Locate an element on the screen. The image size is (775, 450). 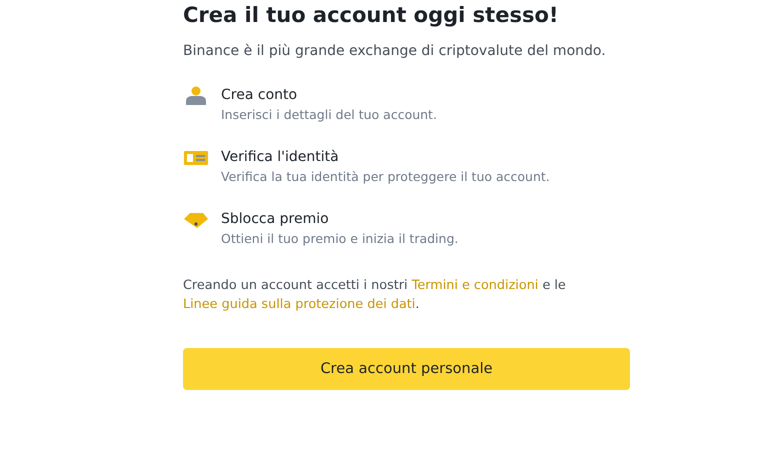
subtitle: Binance è il più grande exchange di criptovalute del mondo. is located at coordinates (395, 51).